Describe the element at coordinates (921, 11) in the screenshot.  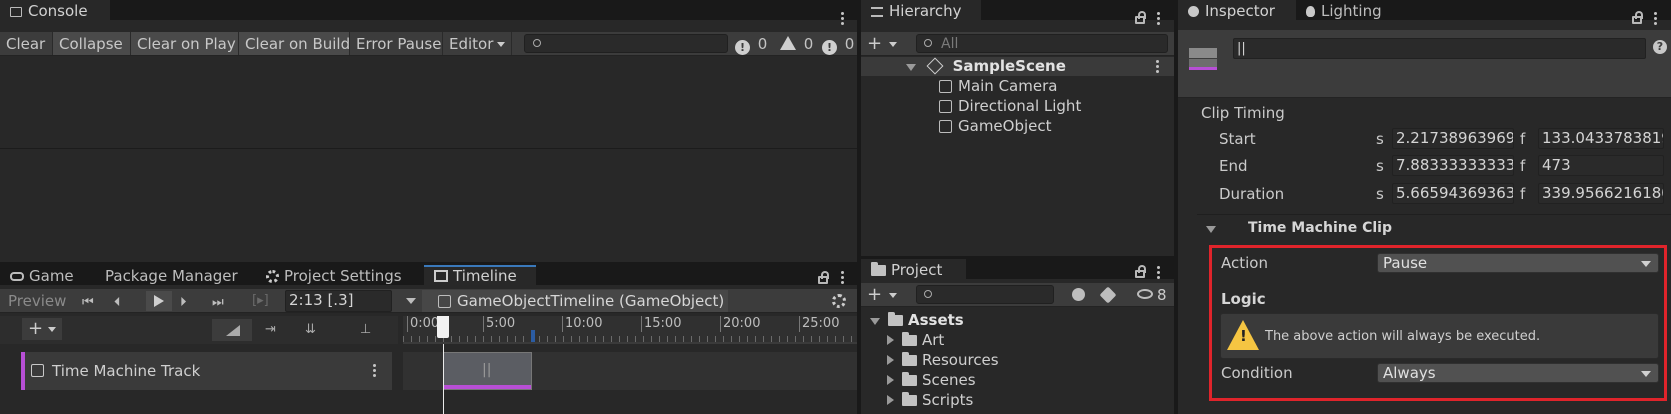
I see `tab-hierarchy: Hierarchy` at that location.